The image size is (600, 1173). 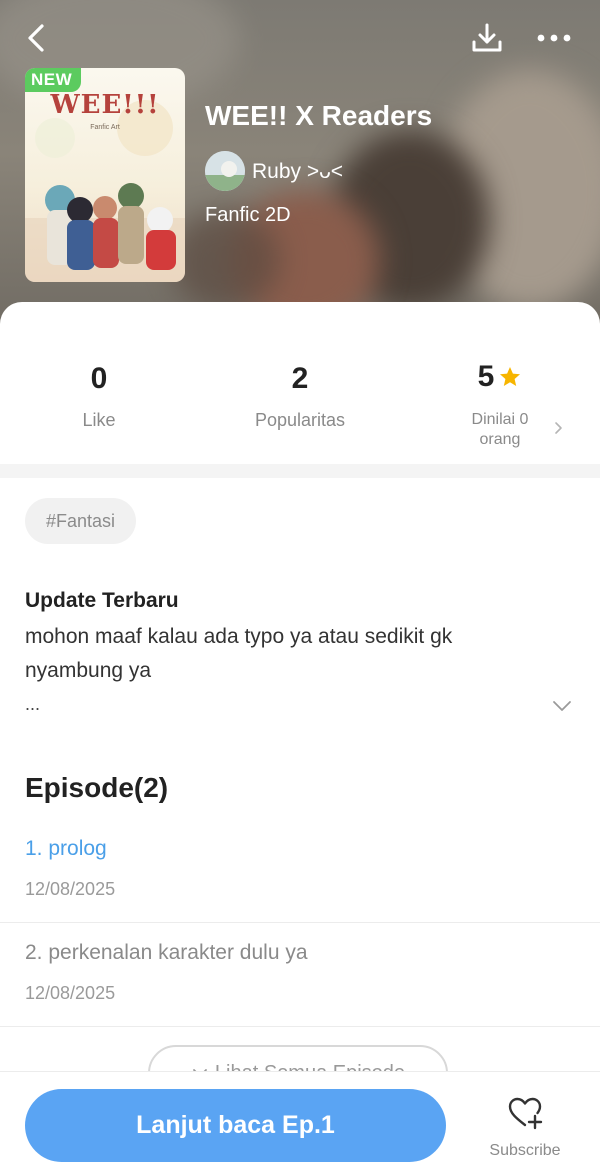 What do you see at coordinates (300, 871) in the screenshot?
I see `episode-item: 1. prolog 12/08/2025` at bounding box center [300, 871].